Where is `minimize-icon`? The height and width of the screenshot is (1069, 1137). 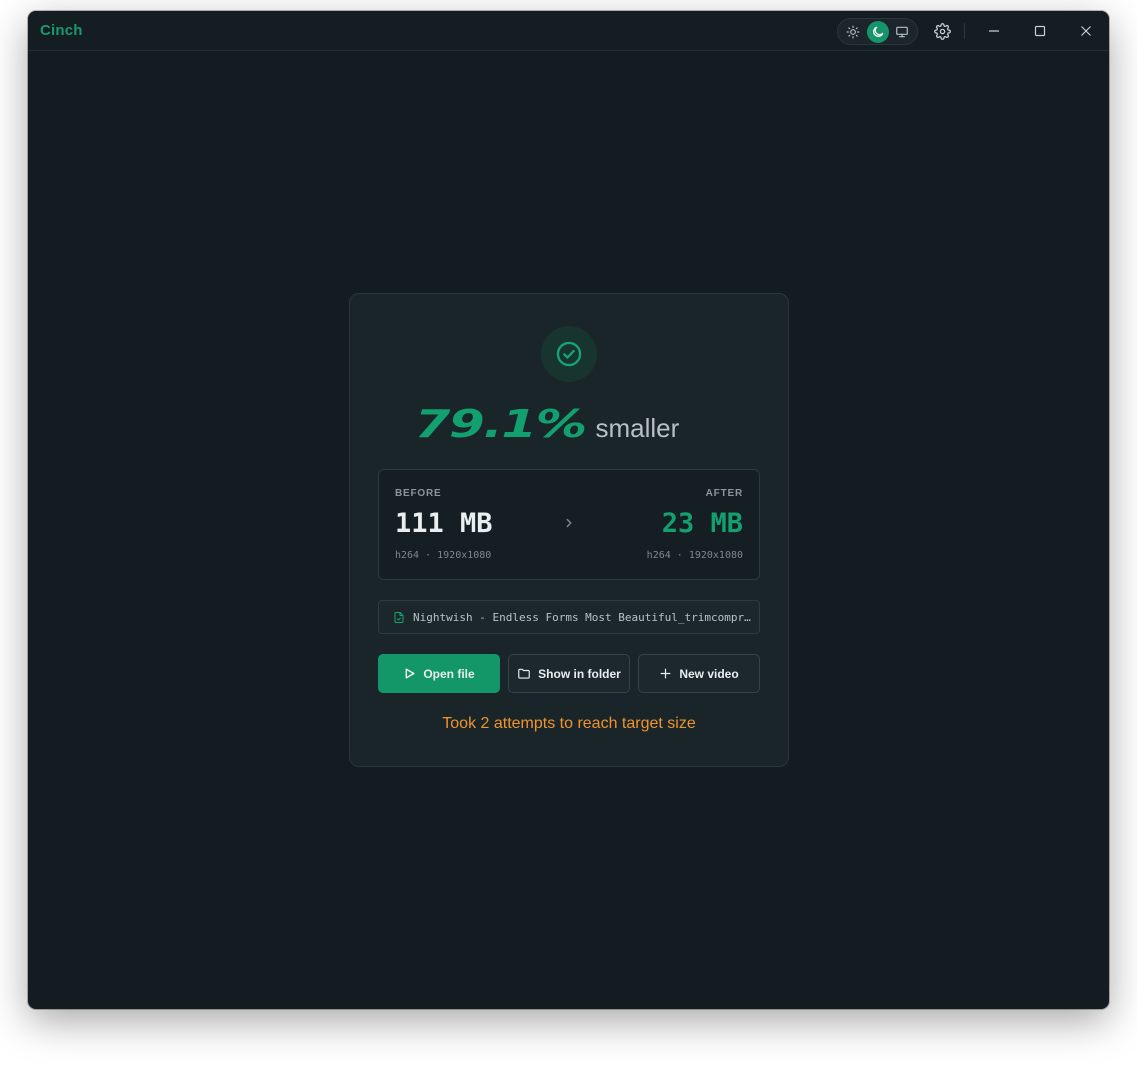 minimize-icon is located at coordinates (994, 31).